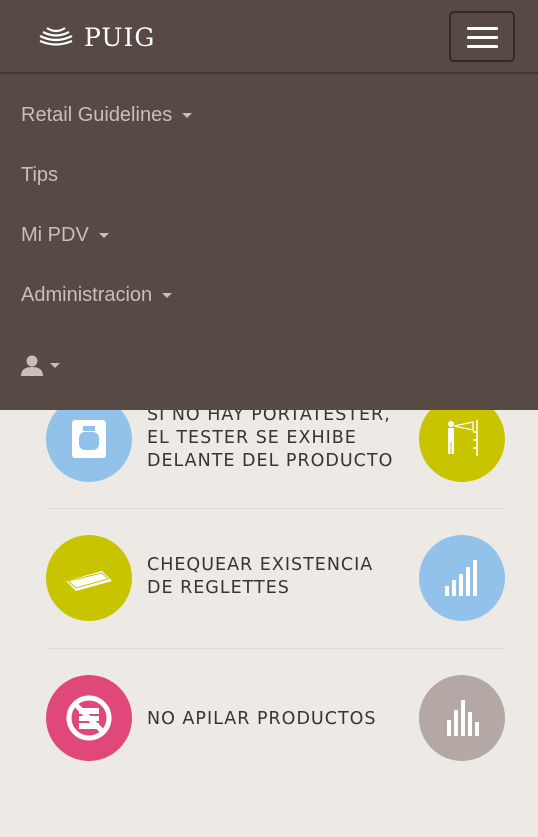 The image size is (538, 837). Describe the element at coordinates (120, 37) in the screenshot. I see `brand-name: PUIG` at that location.